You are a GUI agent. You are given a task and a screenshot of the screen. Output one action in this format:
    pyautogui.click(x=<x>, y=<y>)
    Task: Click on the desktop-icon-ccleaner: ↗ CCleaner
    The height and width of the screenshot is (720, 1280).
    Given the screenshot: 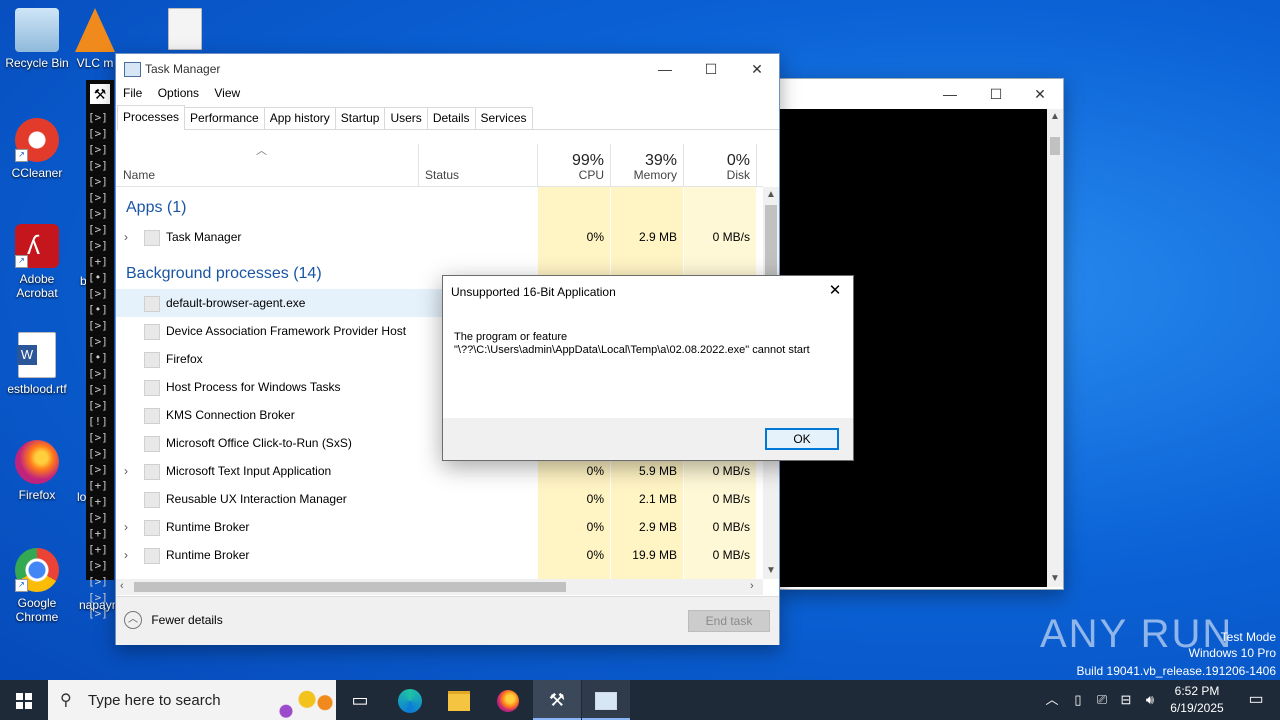 What is the action you would take?
    pyautogui.click(x=37, y=149)
    